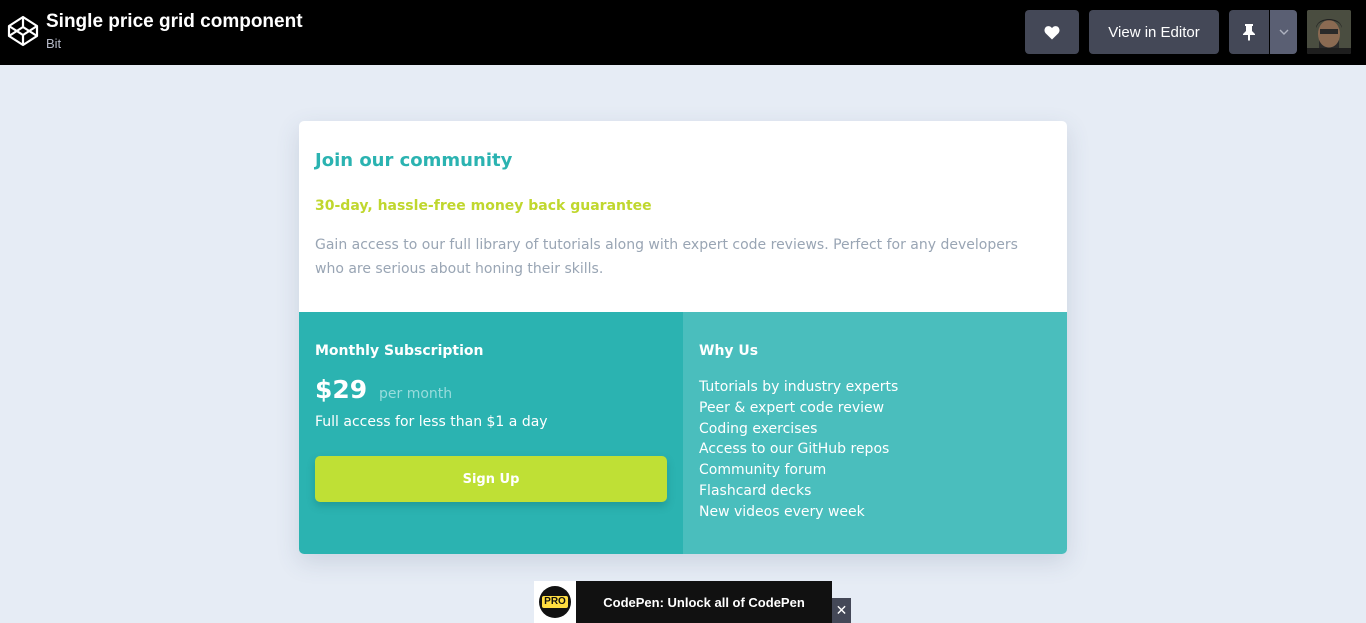 The height and width of the screenshot is (623, 1366). I want to click on price-amount: $29, so click(341, 389).